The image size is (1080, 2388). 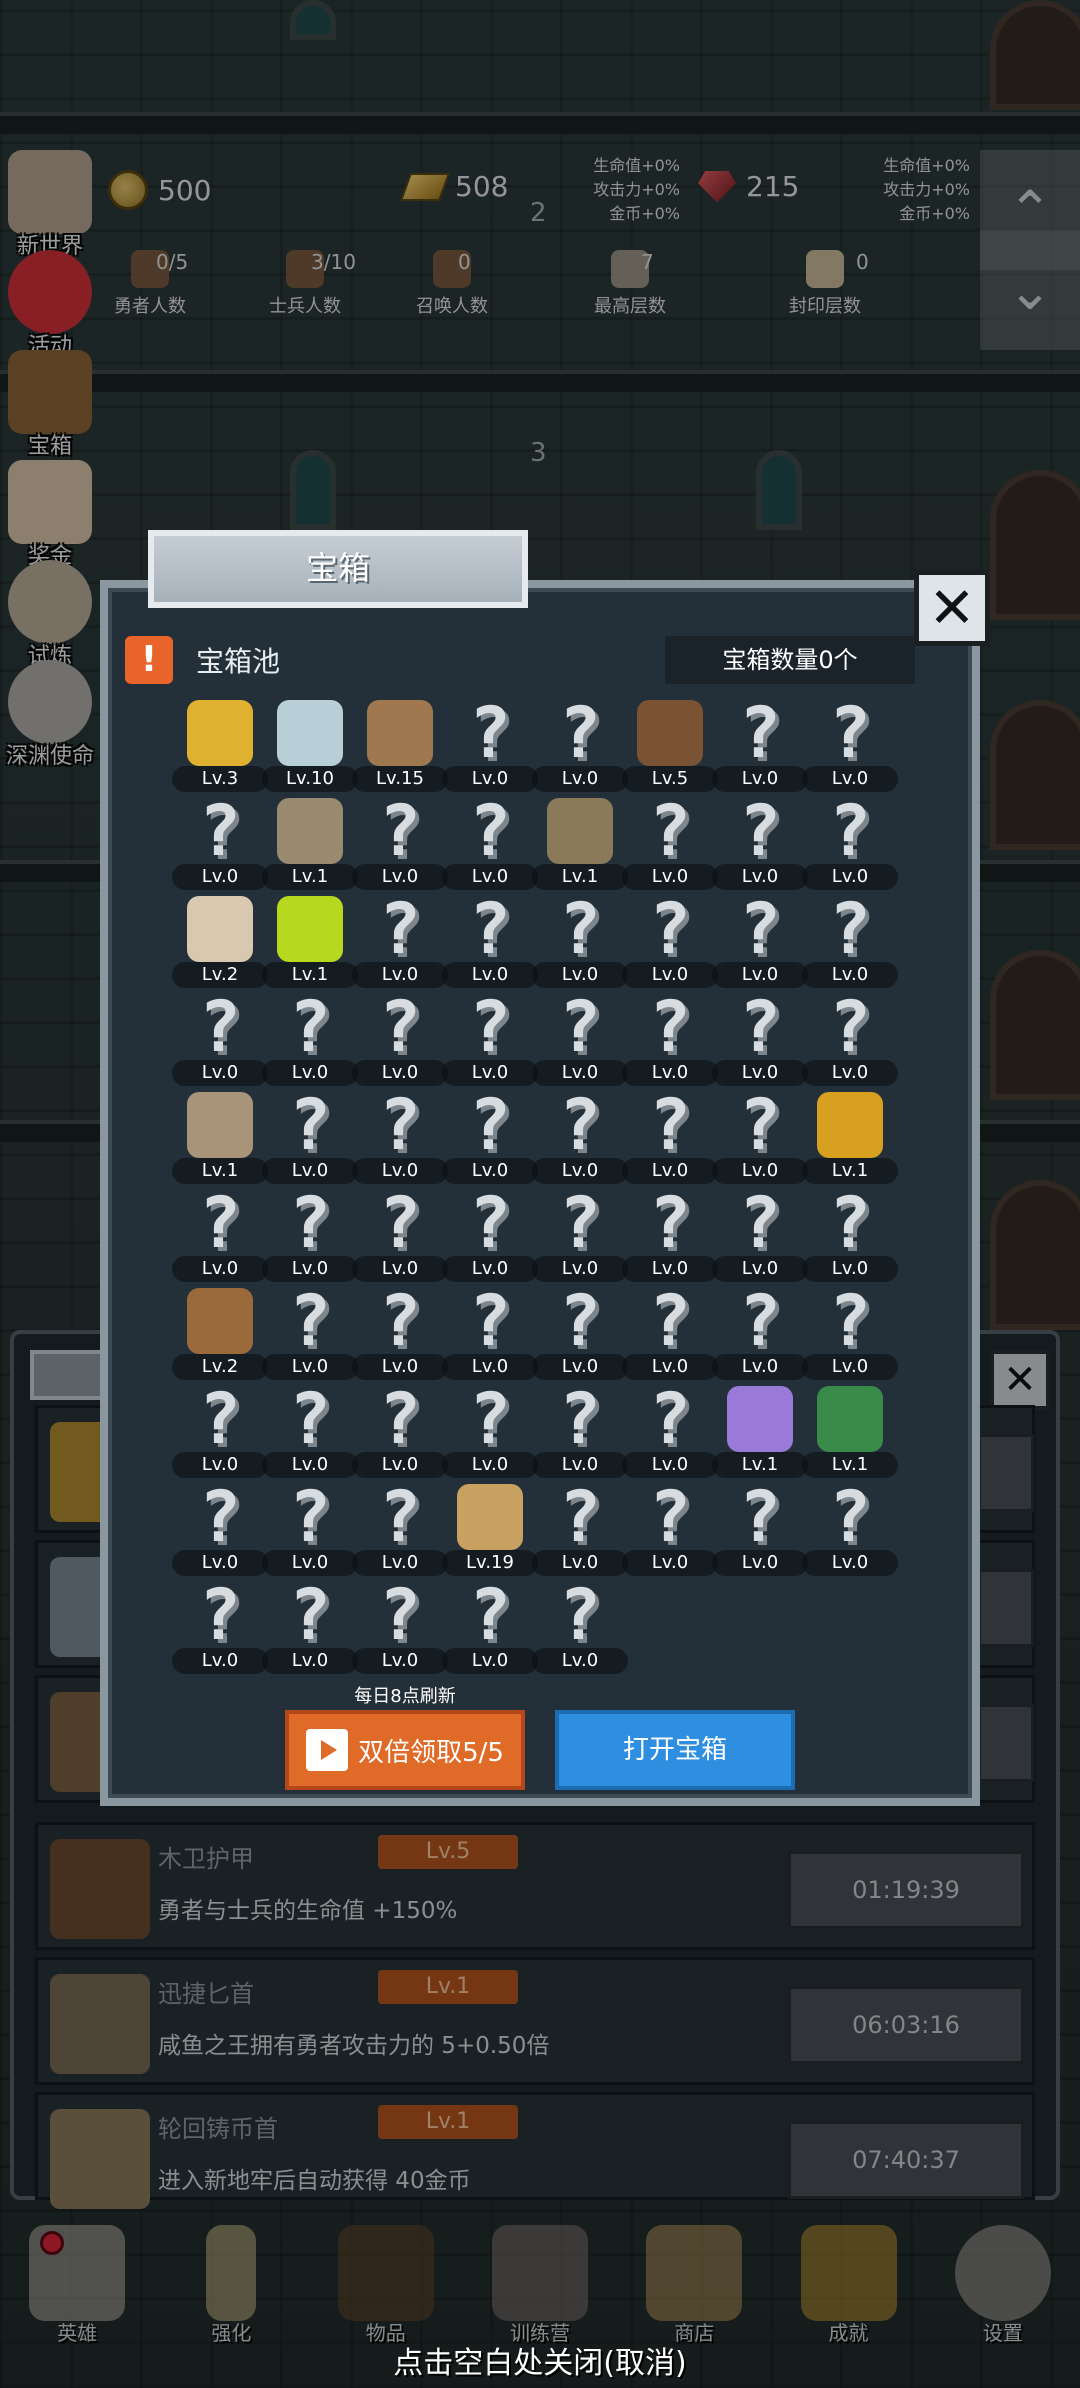 What do you see at coordinates (400, 746) in the screenshot?
I see `chest-pool-item: Lv.15` at bounding box center [400, 746].